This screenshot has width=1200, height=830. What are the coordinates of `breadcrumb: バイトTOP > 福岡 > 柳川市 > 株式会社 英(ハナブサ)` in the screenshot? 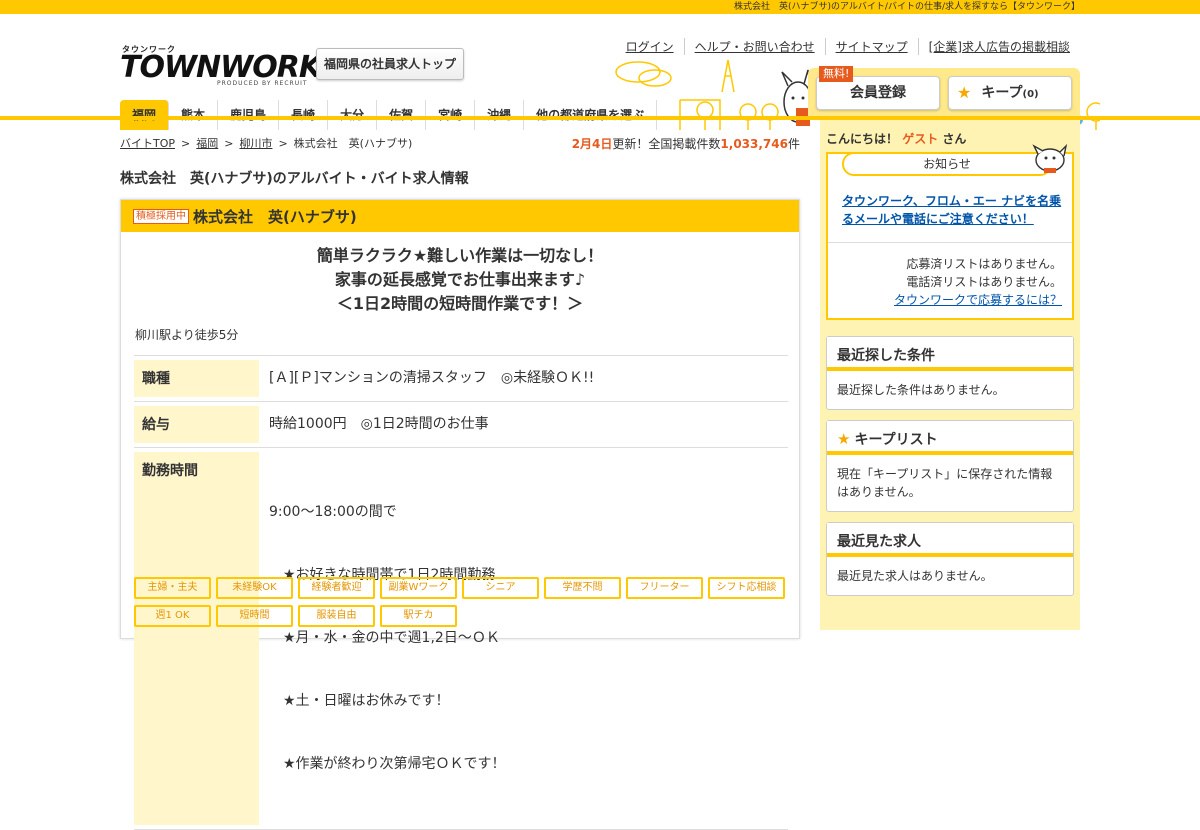 It's located at (266, 143).